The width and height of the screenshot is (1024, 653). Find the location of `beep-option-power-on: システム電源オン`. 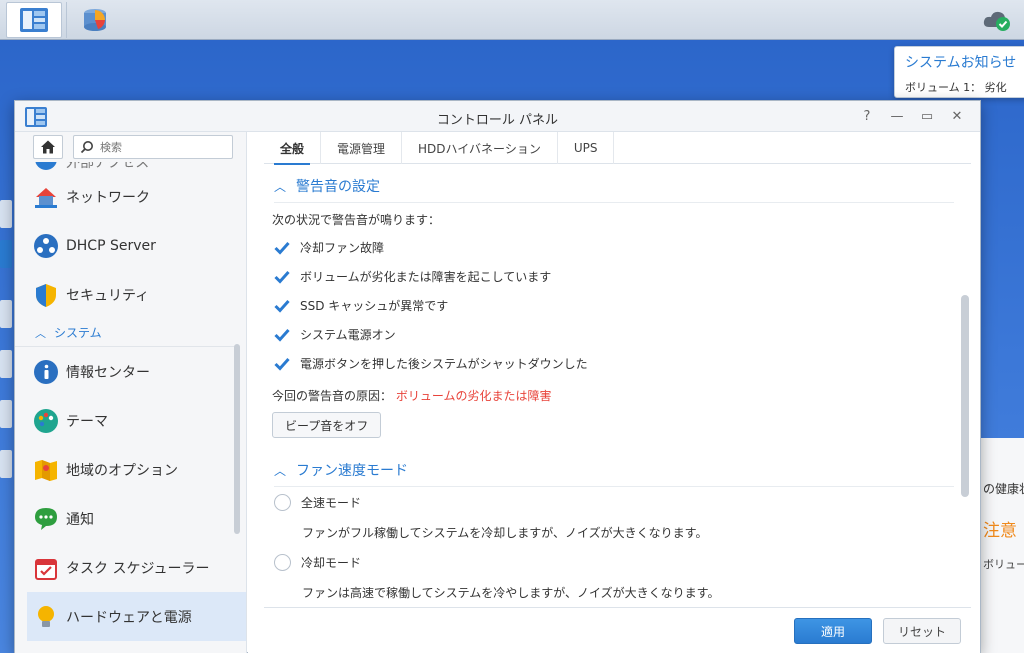

beep-option-power-on: システム電源オン is located at coordinates (335, 334).